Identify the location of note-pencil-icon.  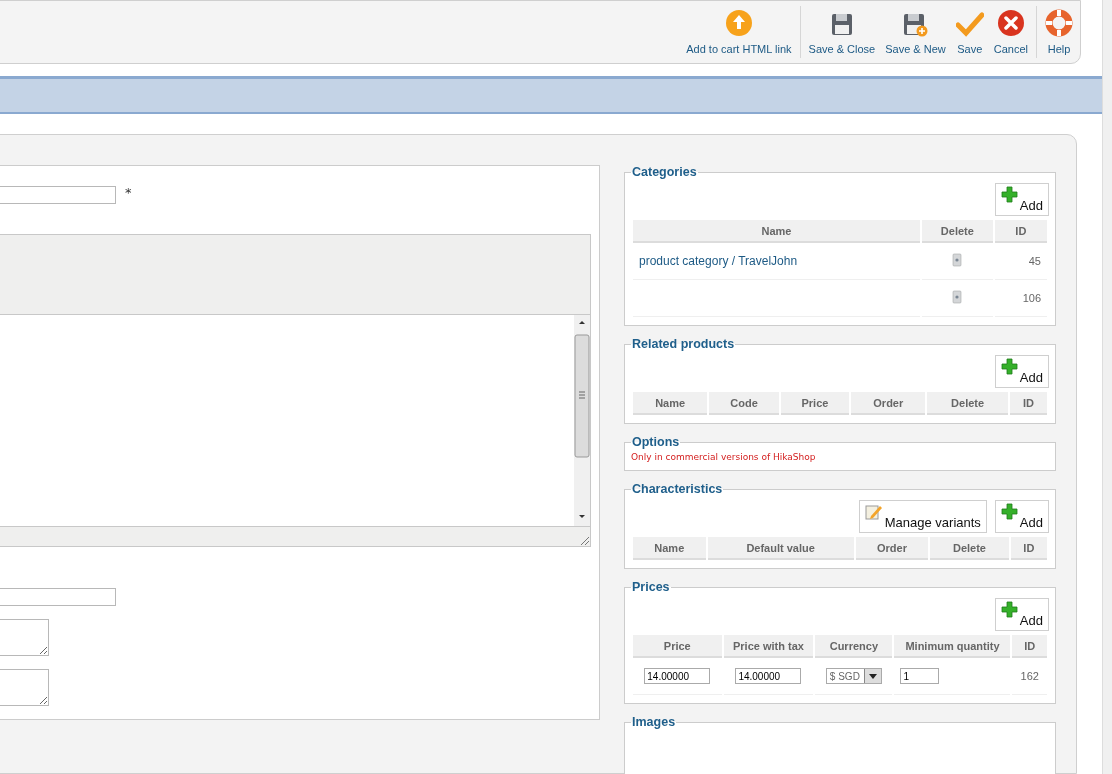
(873, 512).